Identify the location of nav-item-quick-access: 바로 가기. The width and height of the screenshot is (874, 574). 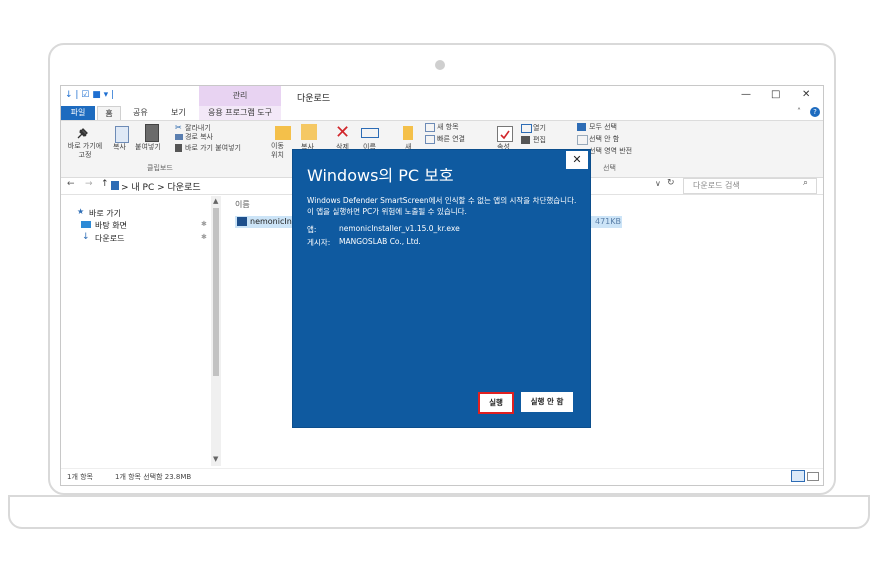
(105, 213).